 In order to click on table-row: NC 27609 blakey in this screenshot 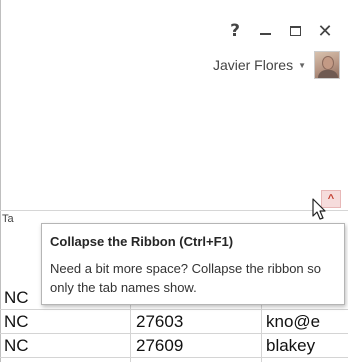, I will do `click(174, 346)`.